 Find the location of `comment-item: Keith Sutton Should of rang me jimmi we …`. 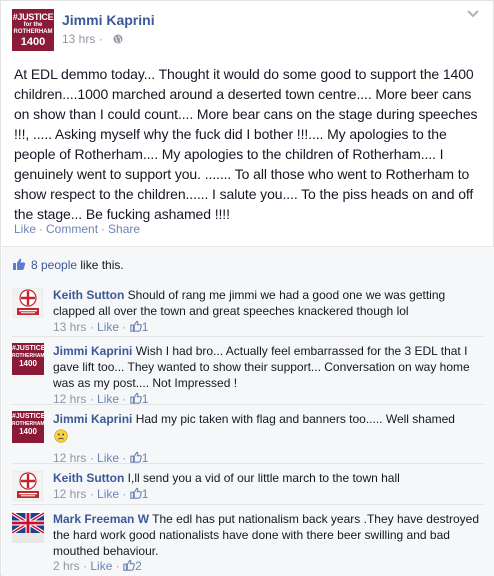

comment-item: Keith Sutton Should of rang me jimmi we … is located at coordinates (248, 310).